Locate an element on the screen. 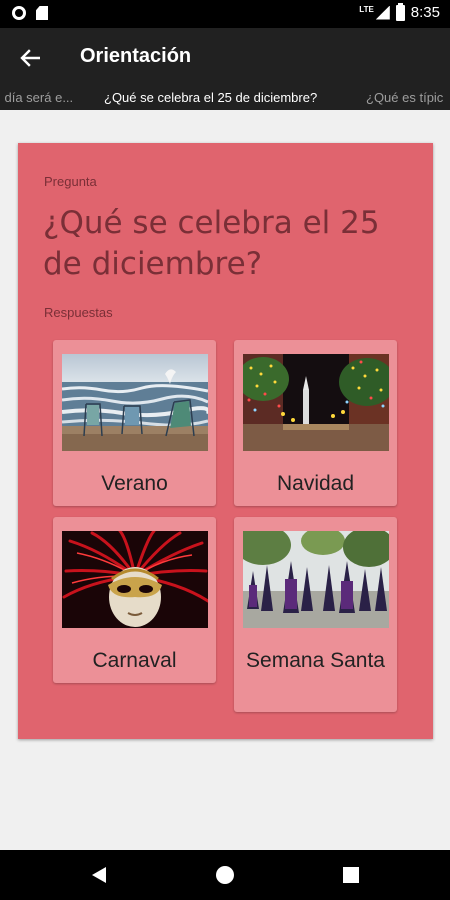  answer-label: Carnaval is located at coordinates (134, 660).